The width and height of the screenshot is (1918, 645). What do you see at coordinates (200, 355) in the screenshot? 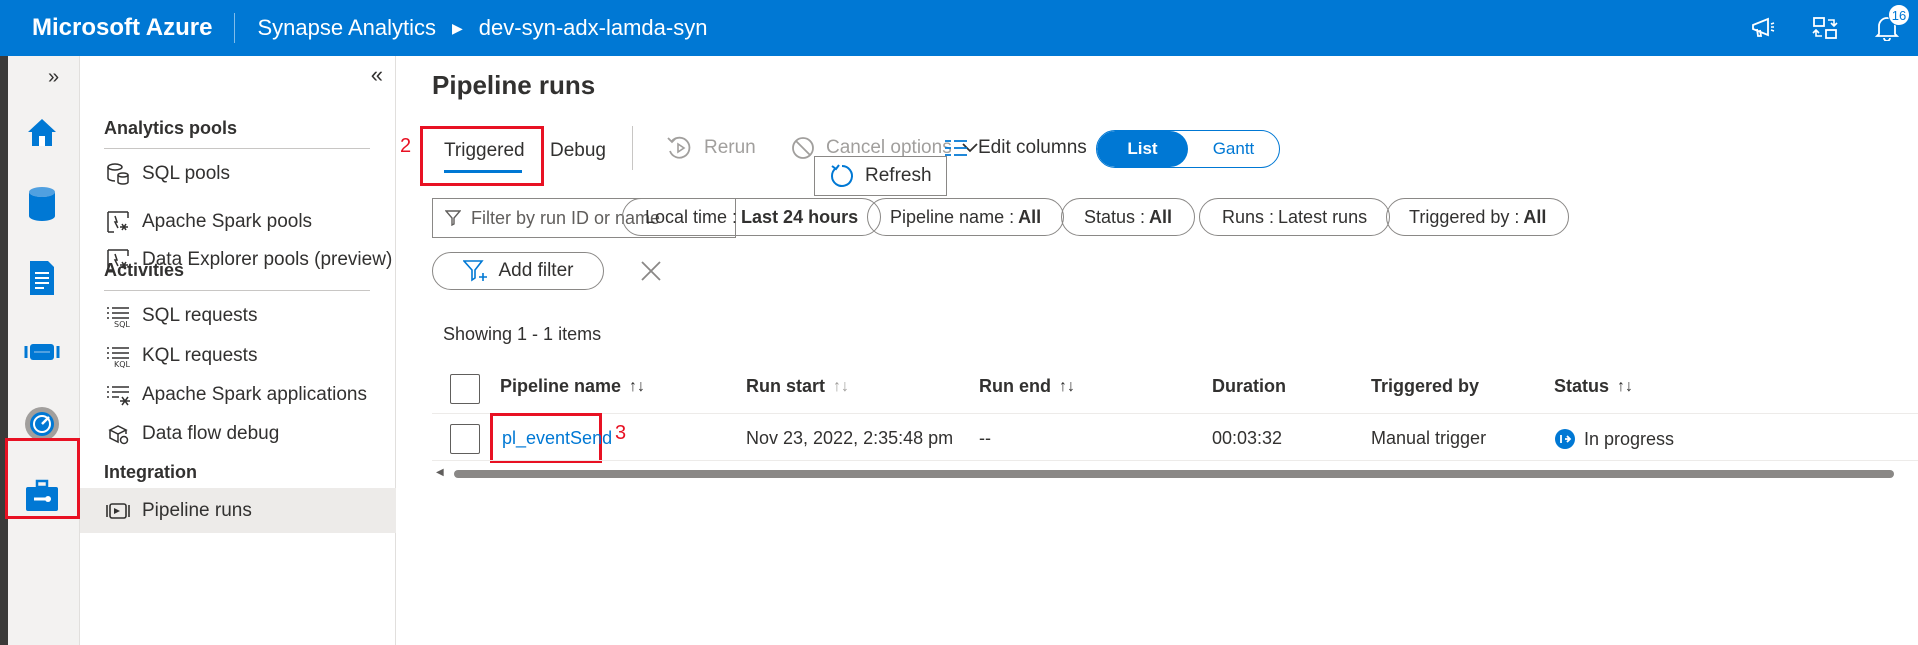
I see `nav-item-label: KQL requests` at bounding box center [200, 355].